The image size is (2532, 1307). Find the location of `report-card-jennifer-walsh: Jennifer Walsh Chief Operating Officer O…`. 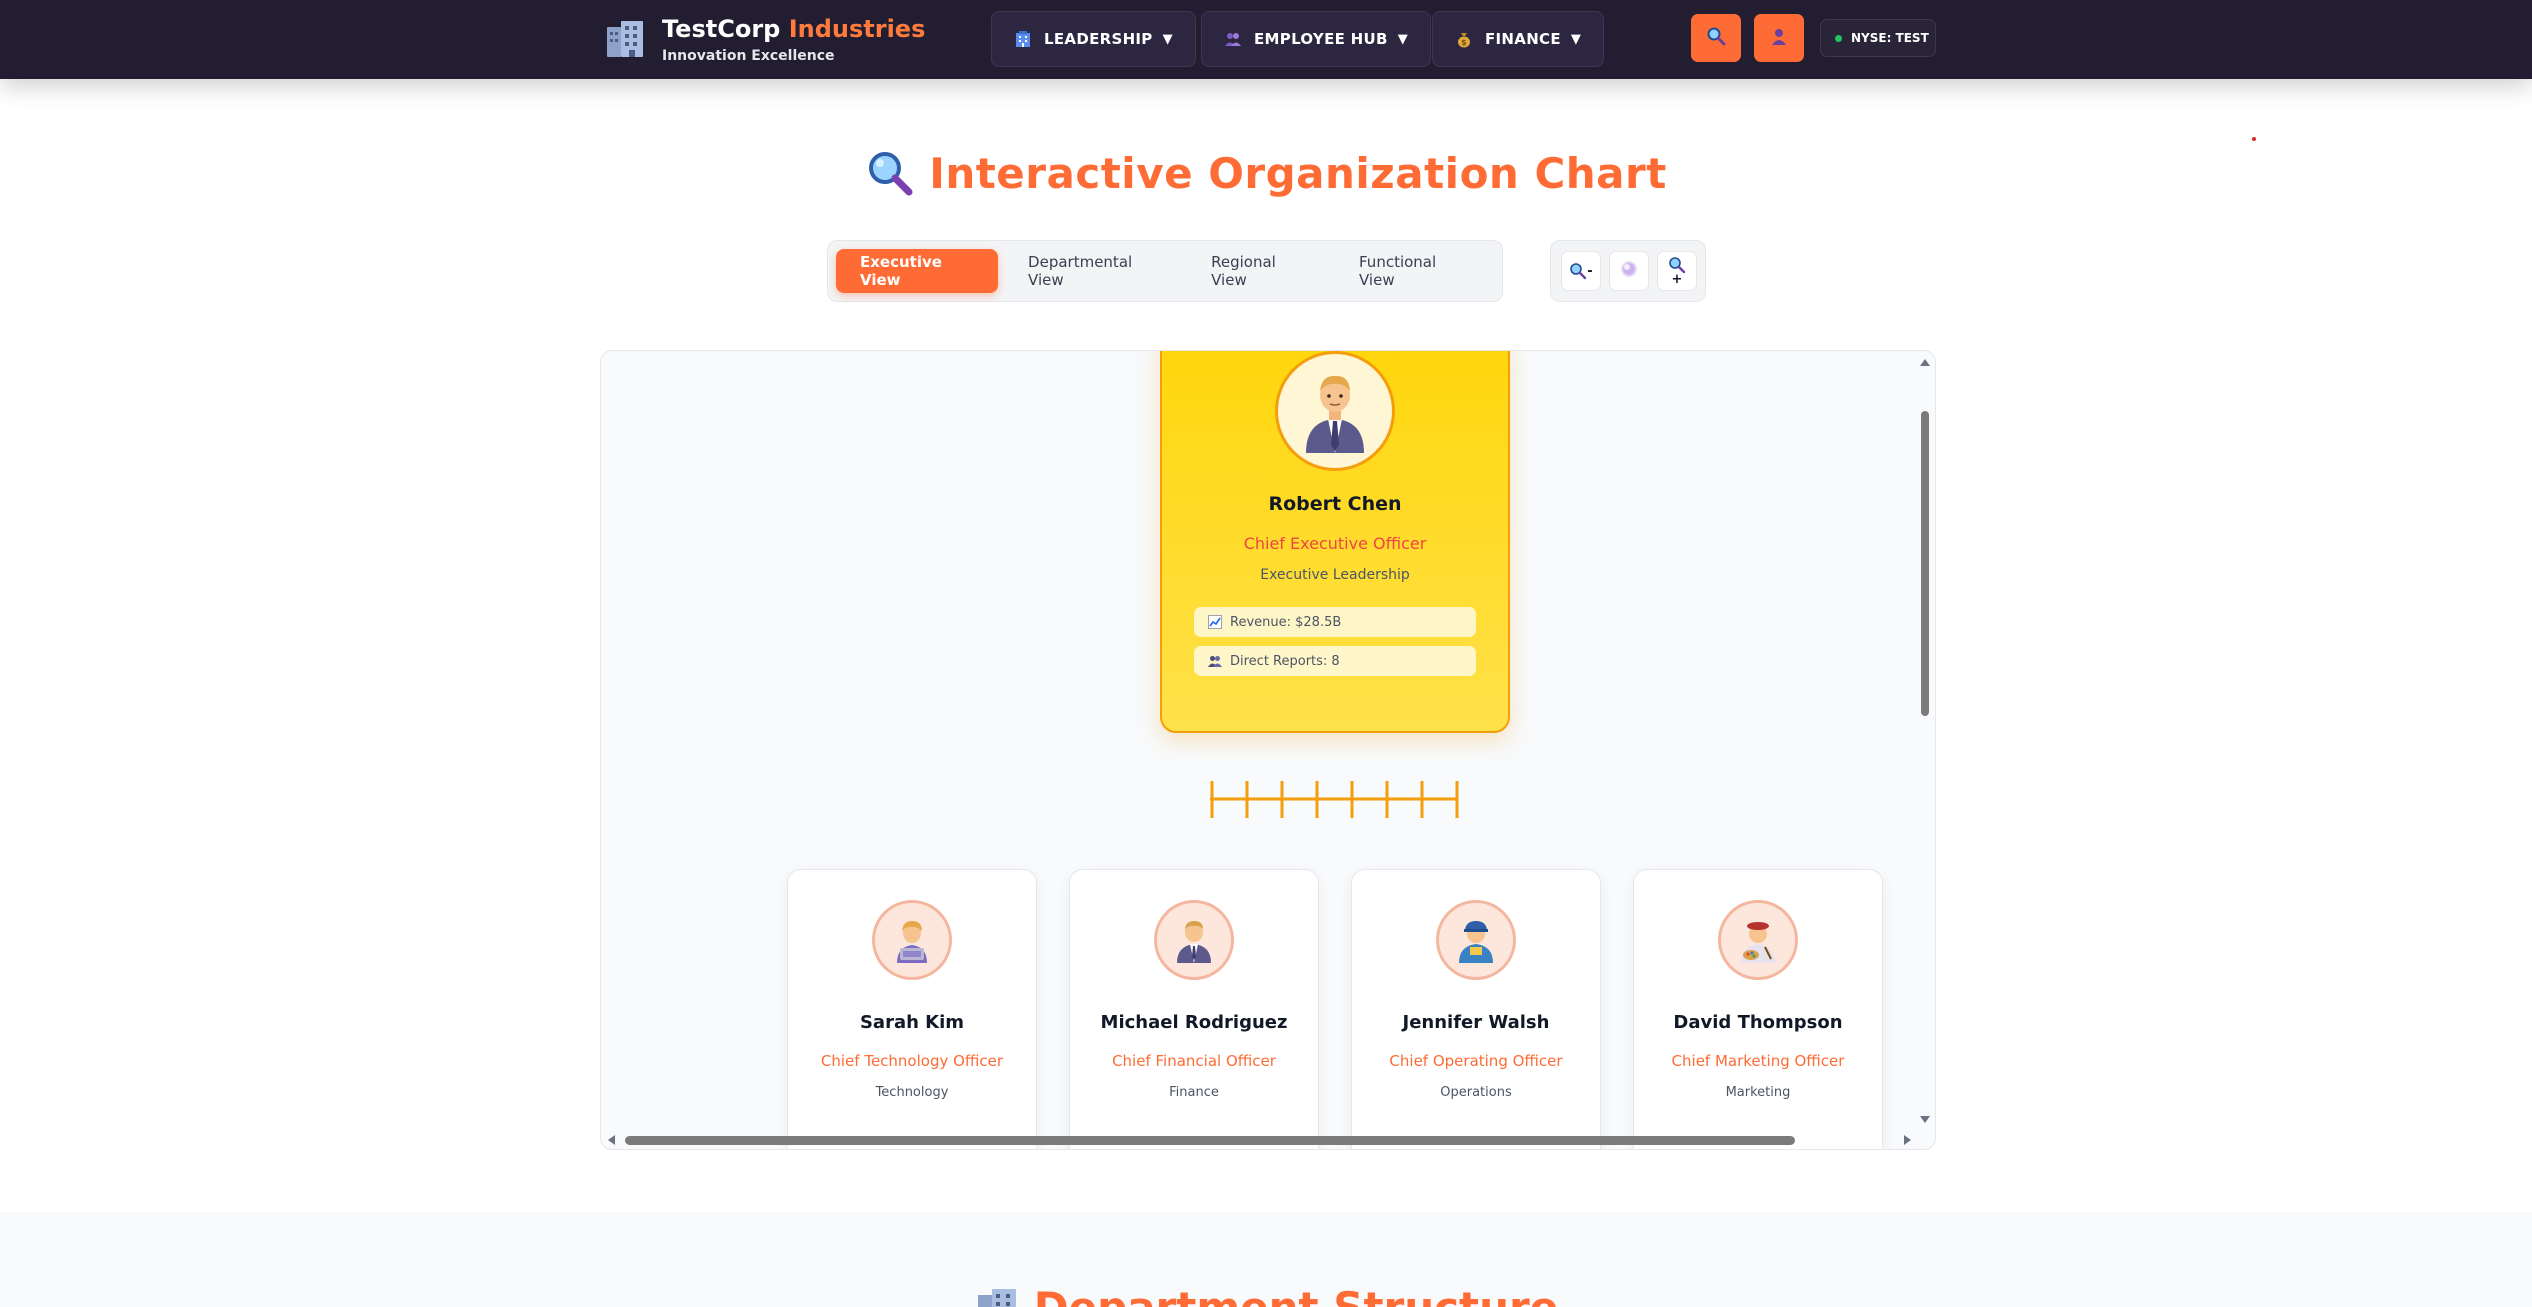

report-card-jennifer-walsh: Jennifer Walsh Chief Operating Officer O… is located at coordinates (1476, 1009).